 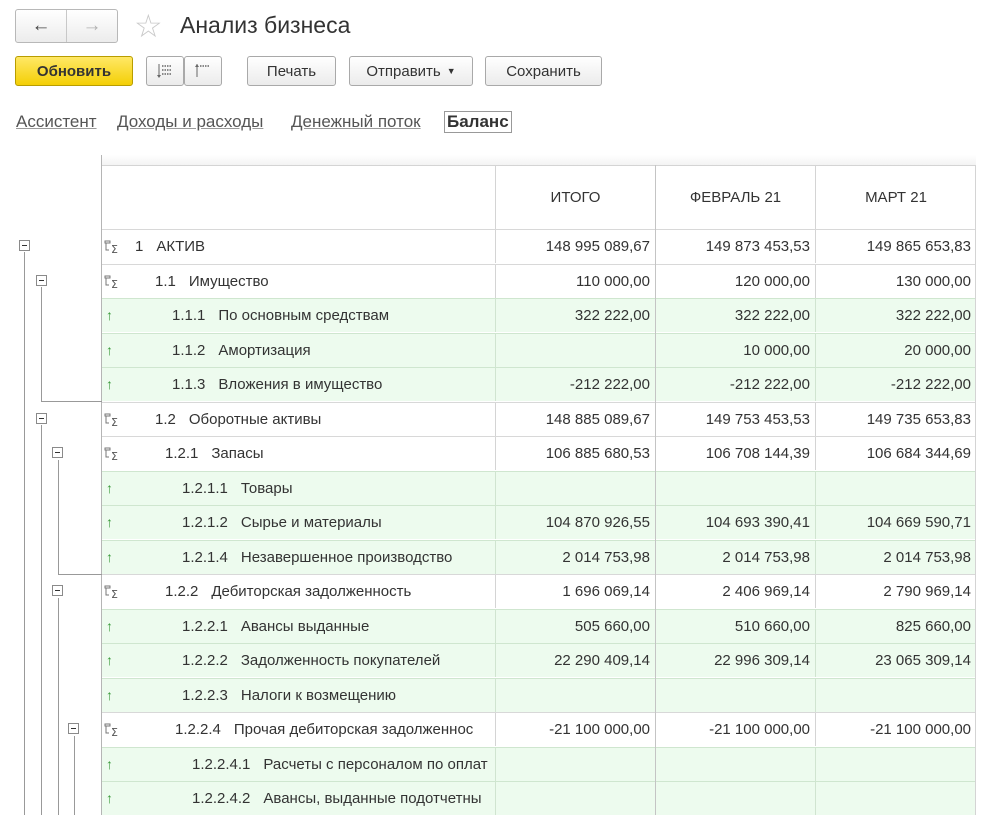 What do you see at coordinates (735, 453) in the screenshot?
I see `value-cell-february: 106 708 144,39` at bounding box center [735, 453].